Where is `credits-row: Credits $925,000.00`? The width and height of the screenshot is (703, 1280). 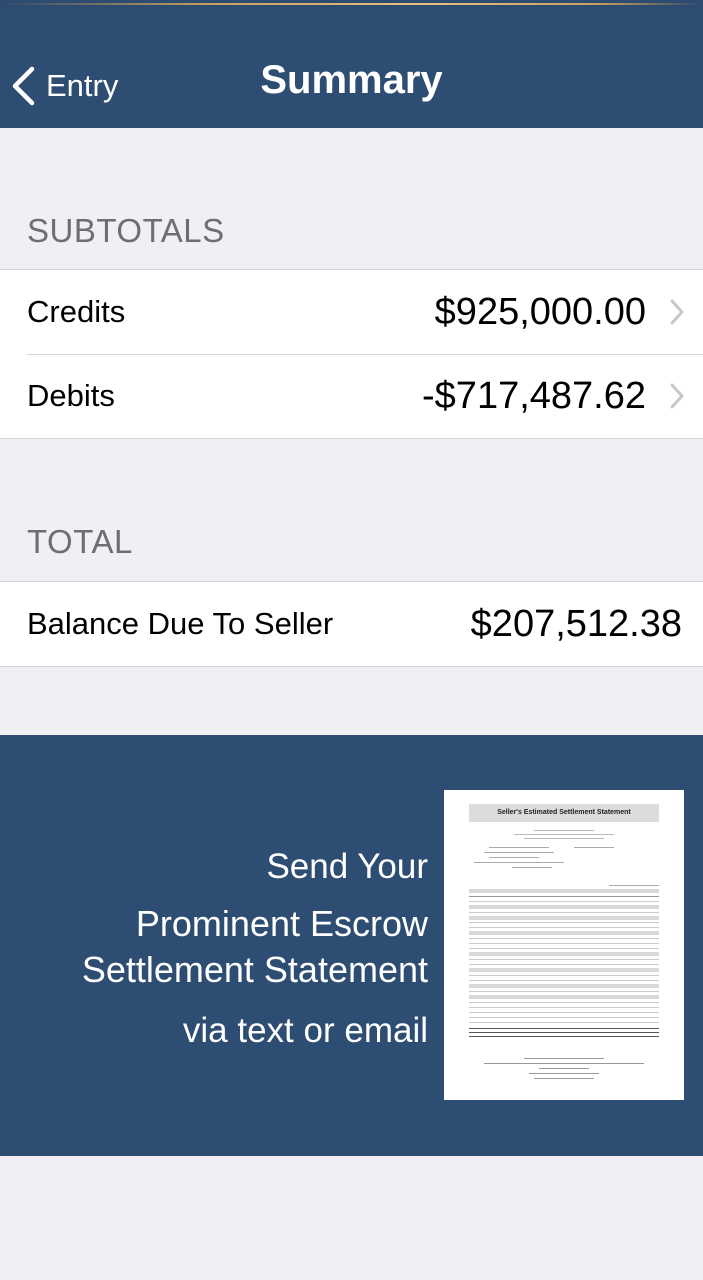 credits-row: Credits $925,000.00 is located at coordinates (351, 312).